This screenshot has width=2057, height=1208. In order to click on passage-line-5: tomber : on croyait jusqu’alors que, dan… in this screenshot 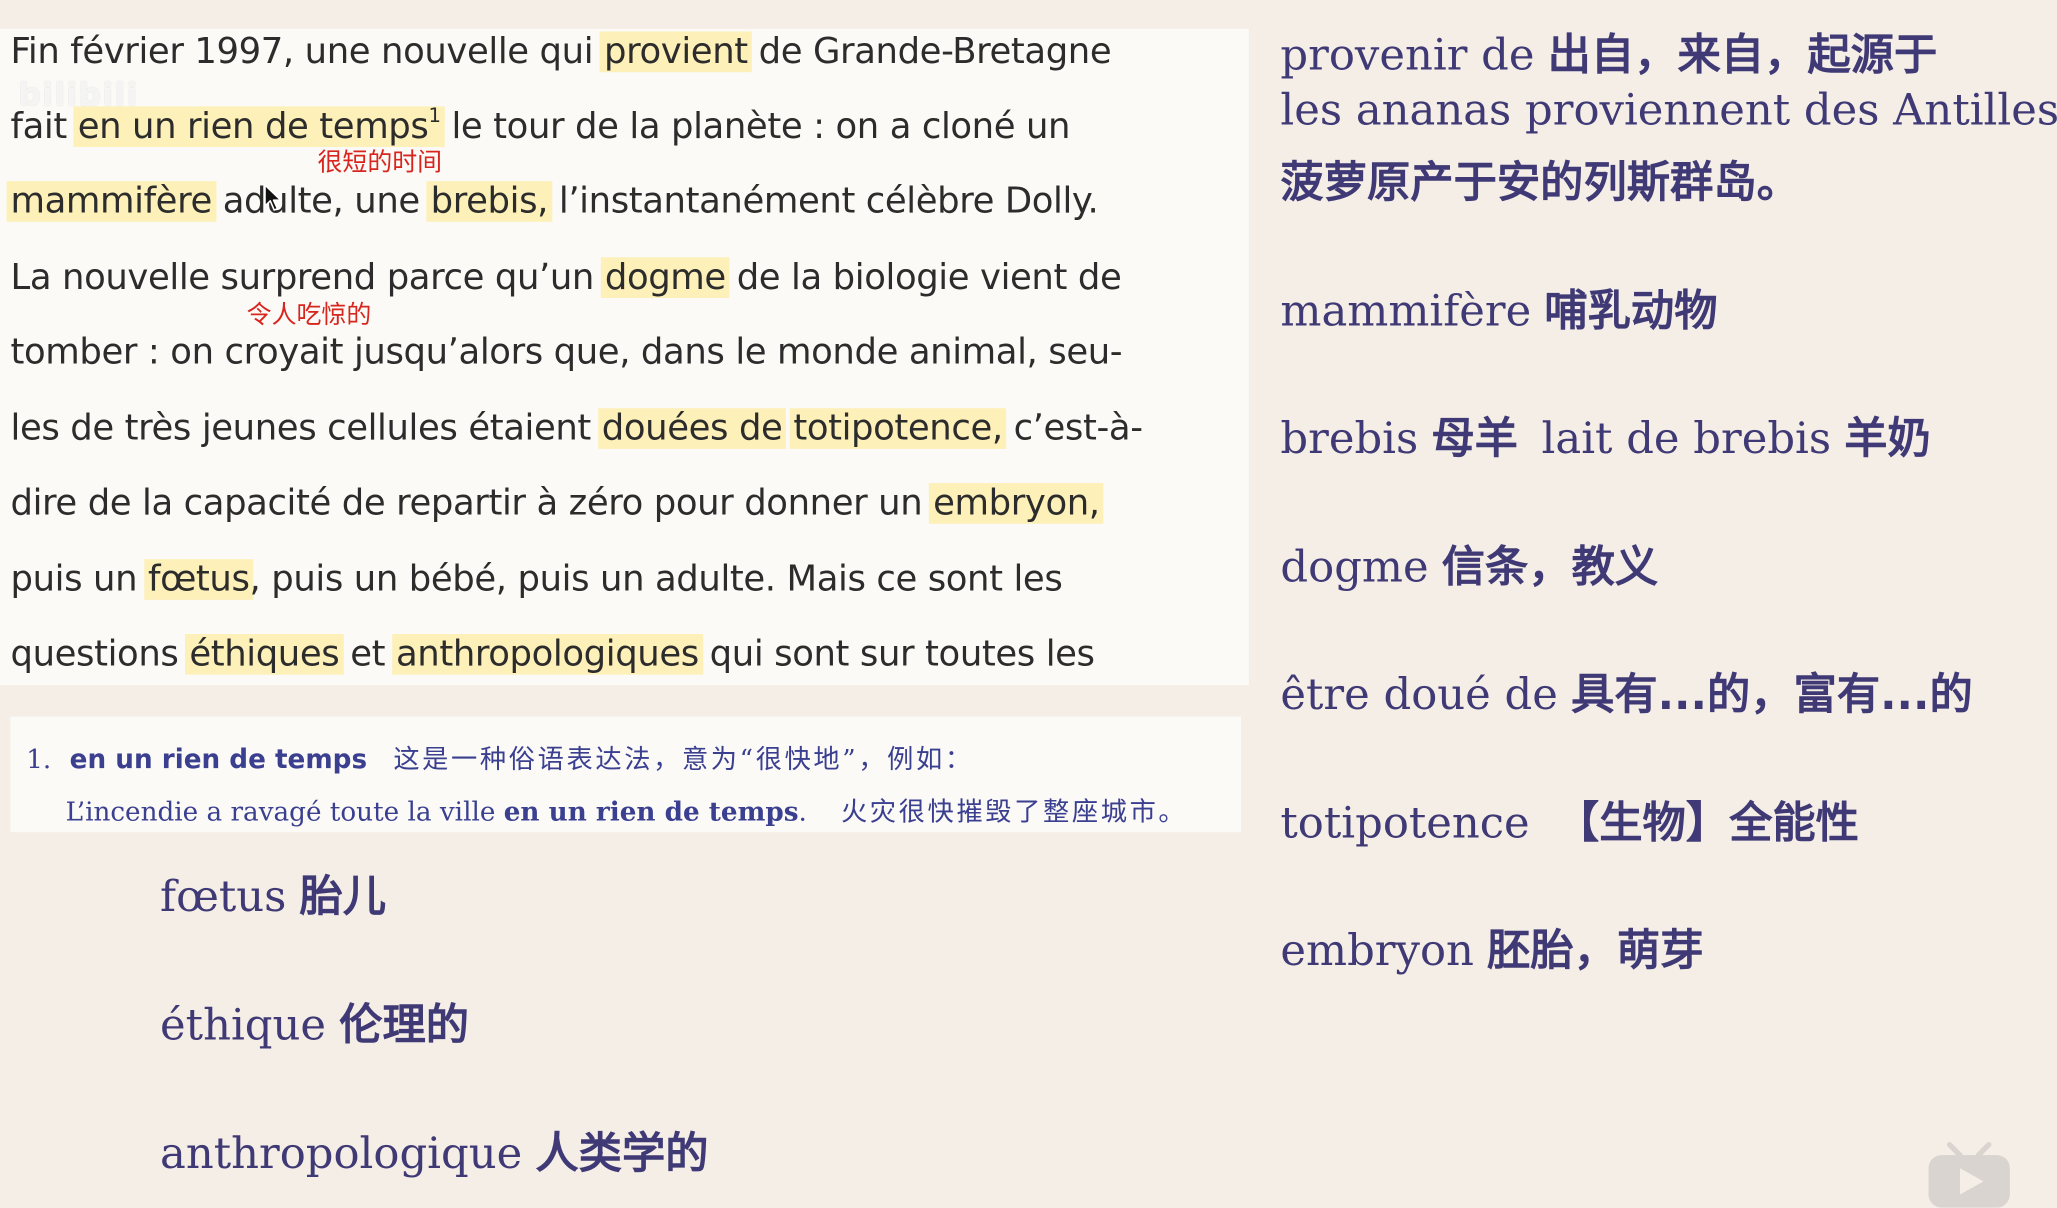, I will do `click(566, 352)`.